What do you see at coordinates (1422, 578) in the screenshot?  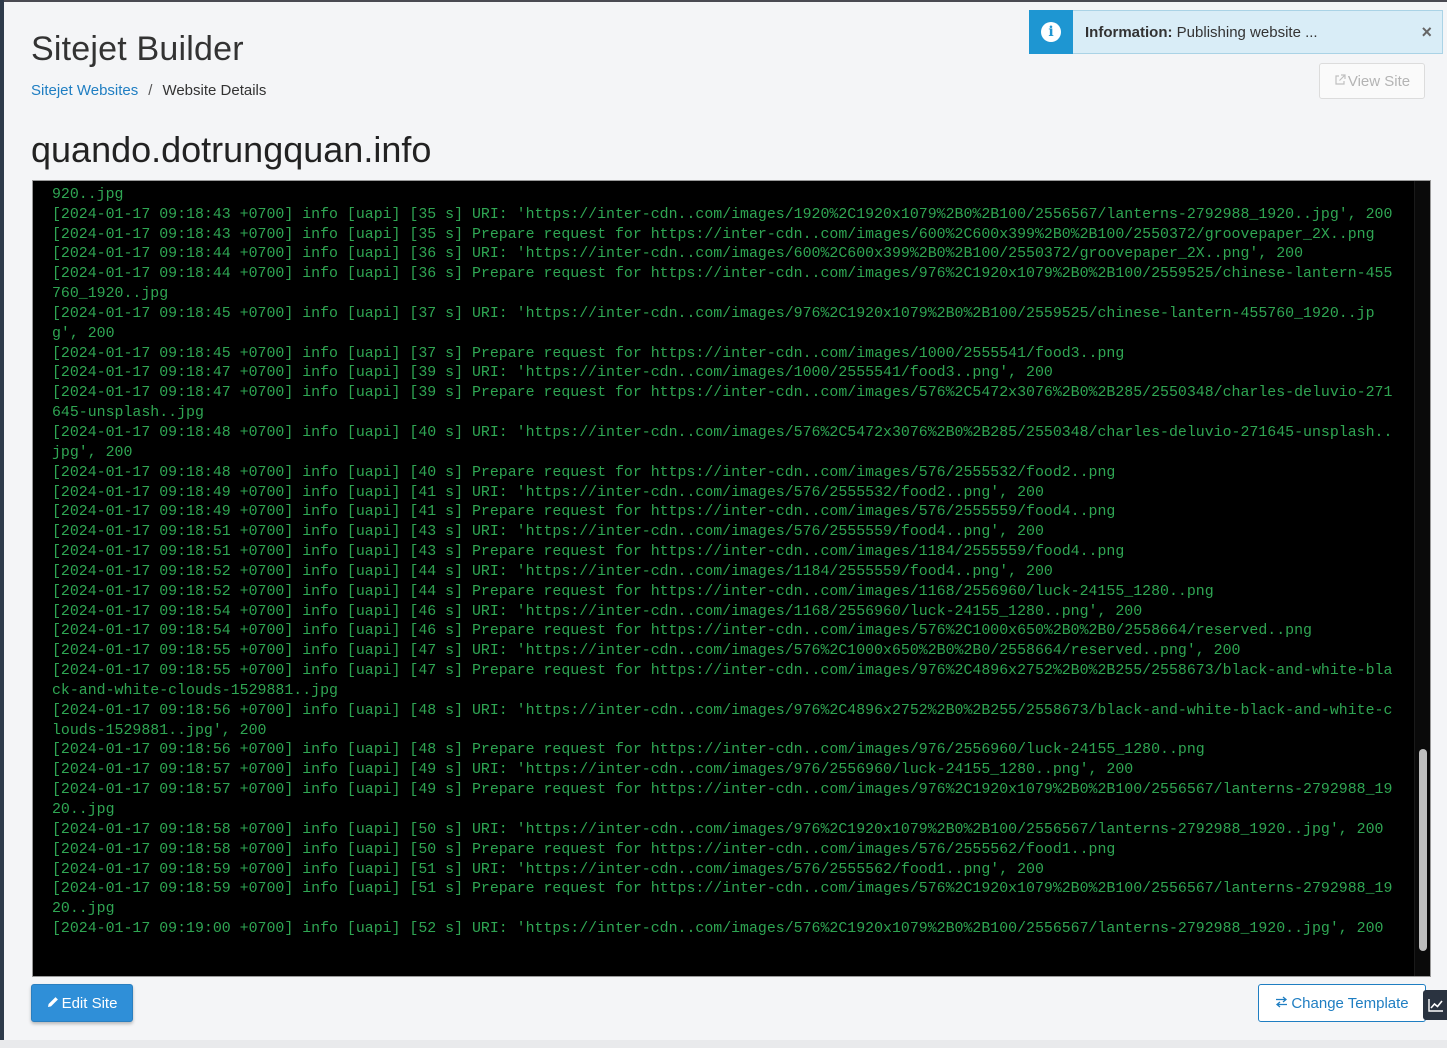 I see `log-scrollbar` at bounding box center [1422, 578].